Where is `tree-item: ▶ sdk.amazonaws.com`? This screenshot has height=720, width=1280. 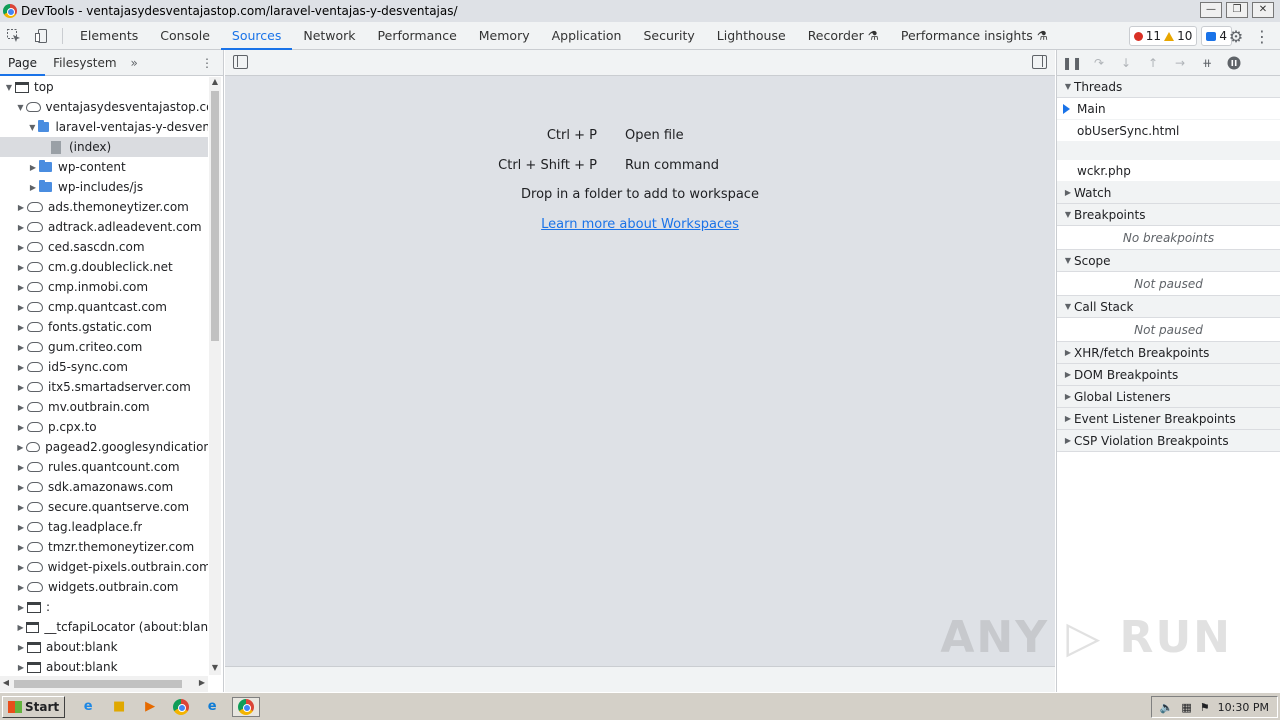 tree-item: ▶ sdk.amazonaws.com is located at coordinates (104, 487).